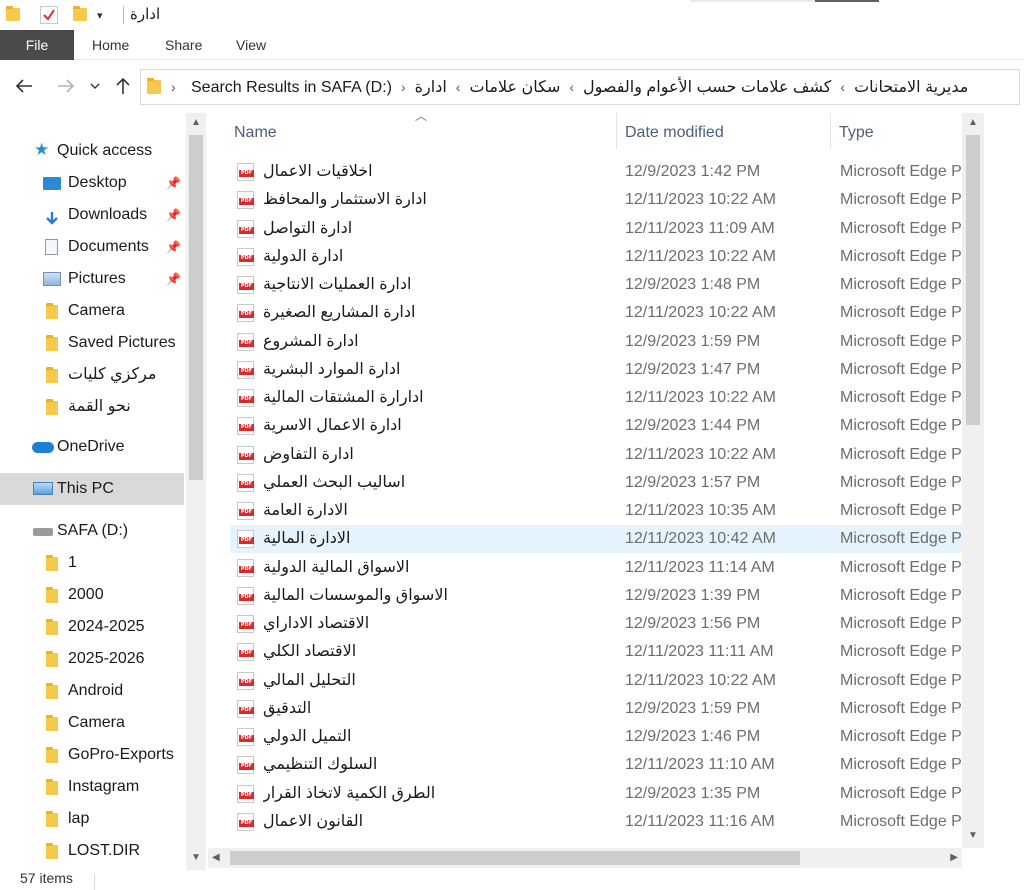 This screenshot has height=890, width=1024. What do you see at coordinates (597, 709) in the screenshot?
I see `table-row: التدقيق 12/9/2023 1:59 PM Microsoft Edge P` at bounding box center [597, 709].